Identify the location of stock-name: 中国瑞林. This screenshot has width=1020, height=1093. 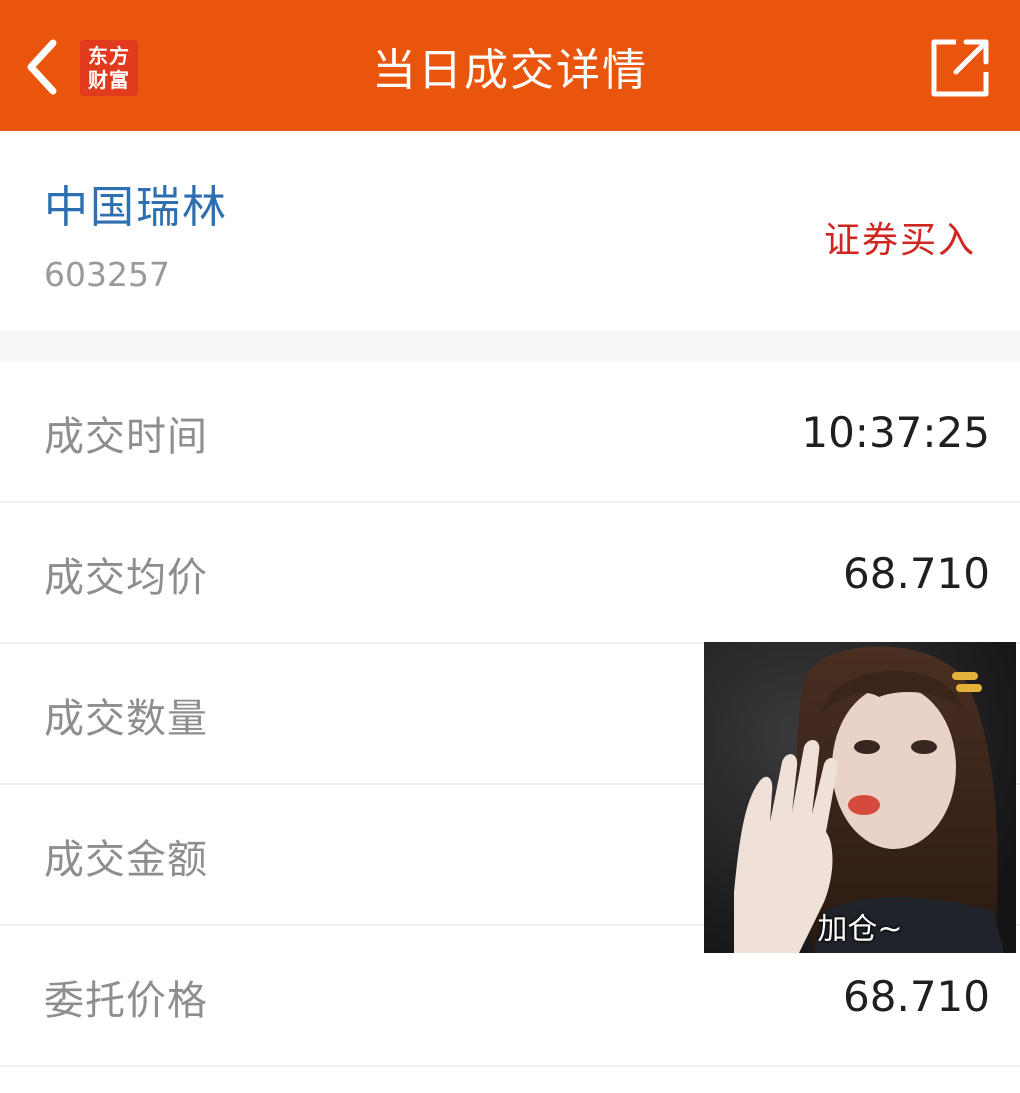
(136, 207).